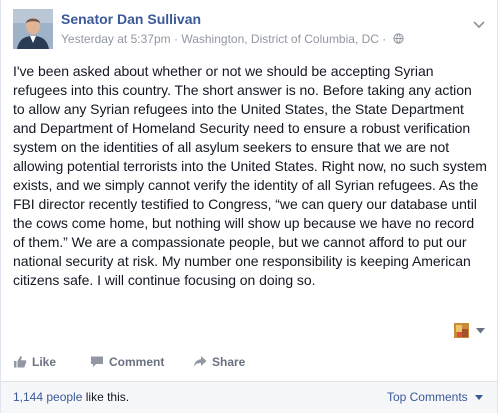 Image resolution: width=498 pixels, height=413 pixels. Describe the element at coordinates (116, 39) in the screenshot. I see `post-timestamp: Yesterday at 5:37pm` at that location.